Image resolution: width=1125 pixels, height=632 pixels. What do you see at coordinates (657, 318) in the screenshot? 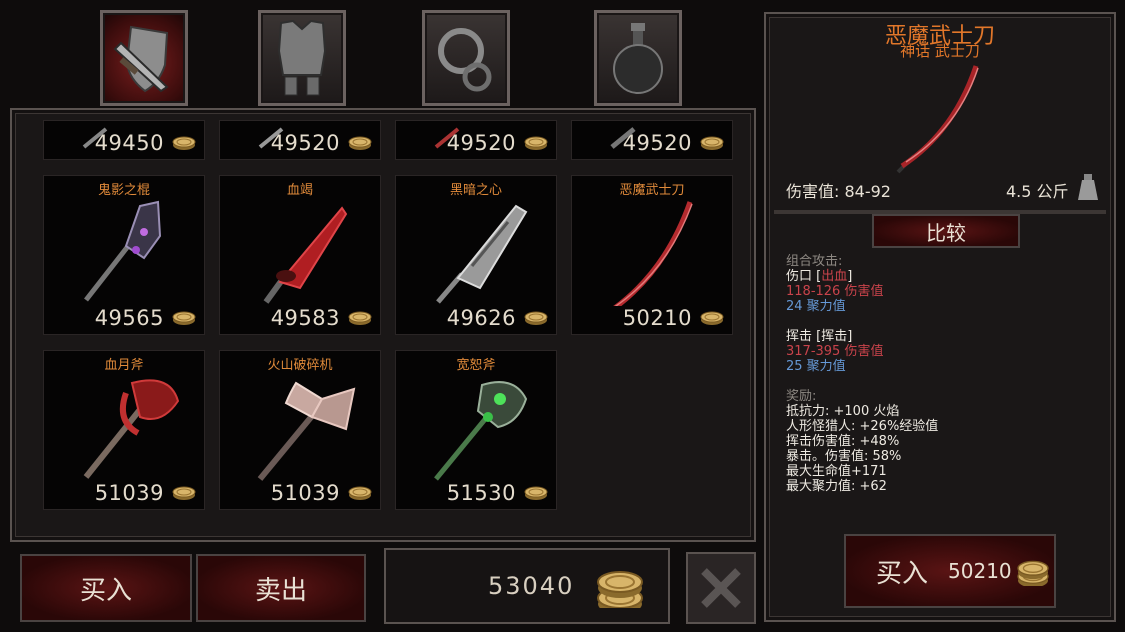
I see `item-price: 50210` at bounding box center [657, 318].